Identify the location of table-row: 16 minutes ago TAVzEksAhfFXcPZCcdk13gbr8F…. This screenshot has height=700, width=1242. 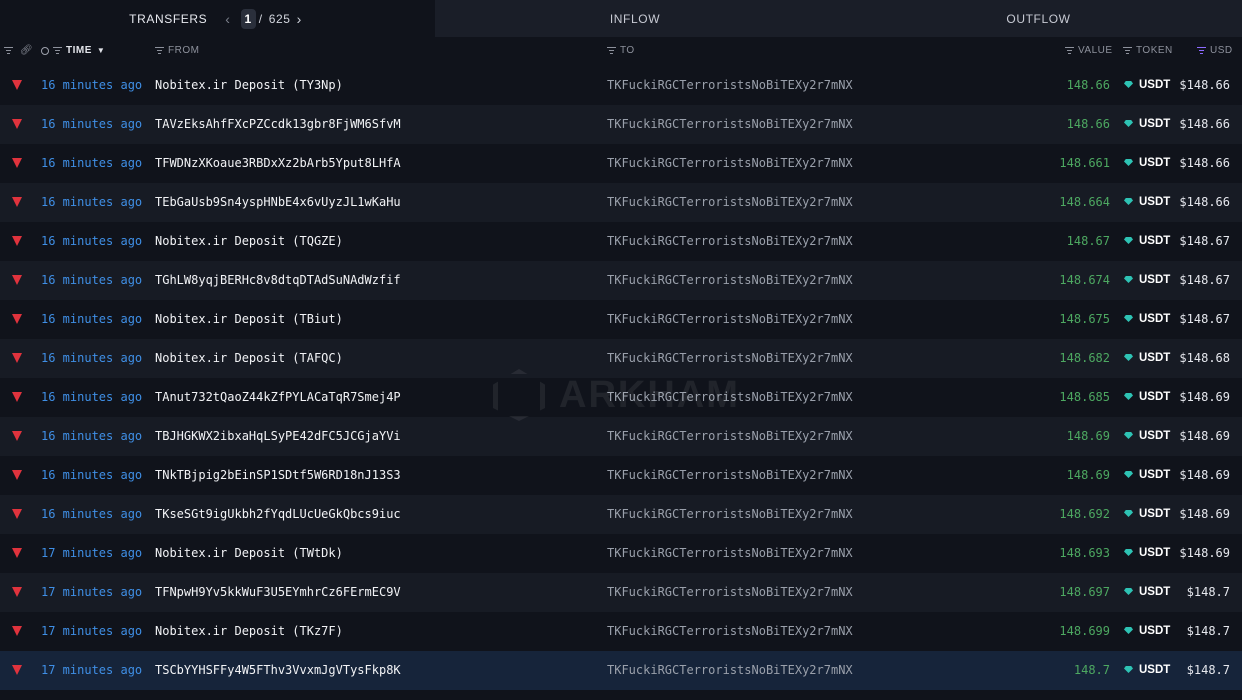
(621, 124).